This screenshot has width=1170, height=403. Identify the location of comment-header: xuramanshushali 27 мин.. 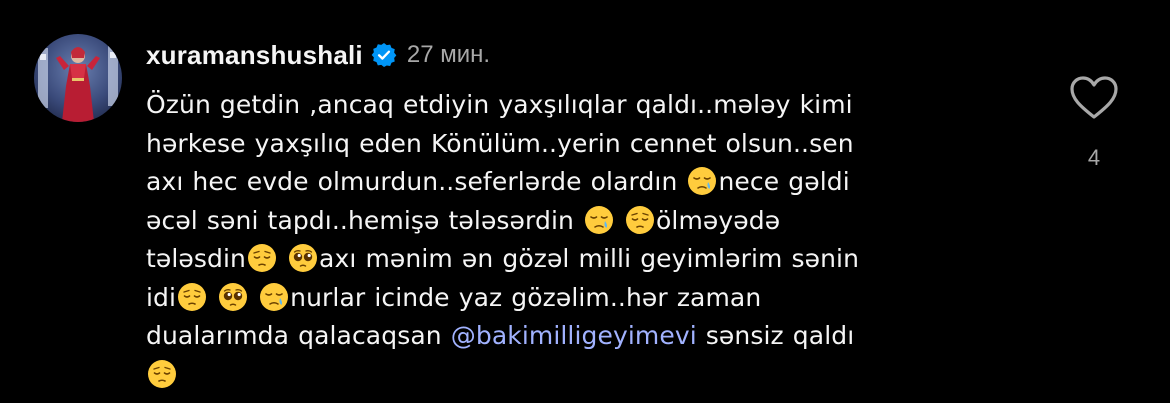
(318, 55).